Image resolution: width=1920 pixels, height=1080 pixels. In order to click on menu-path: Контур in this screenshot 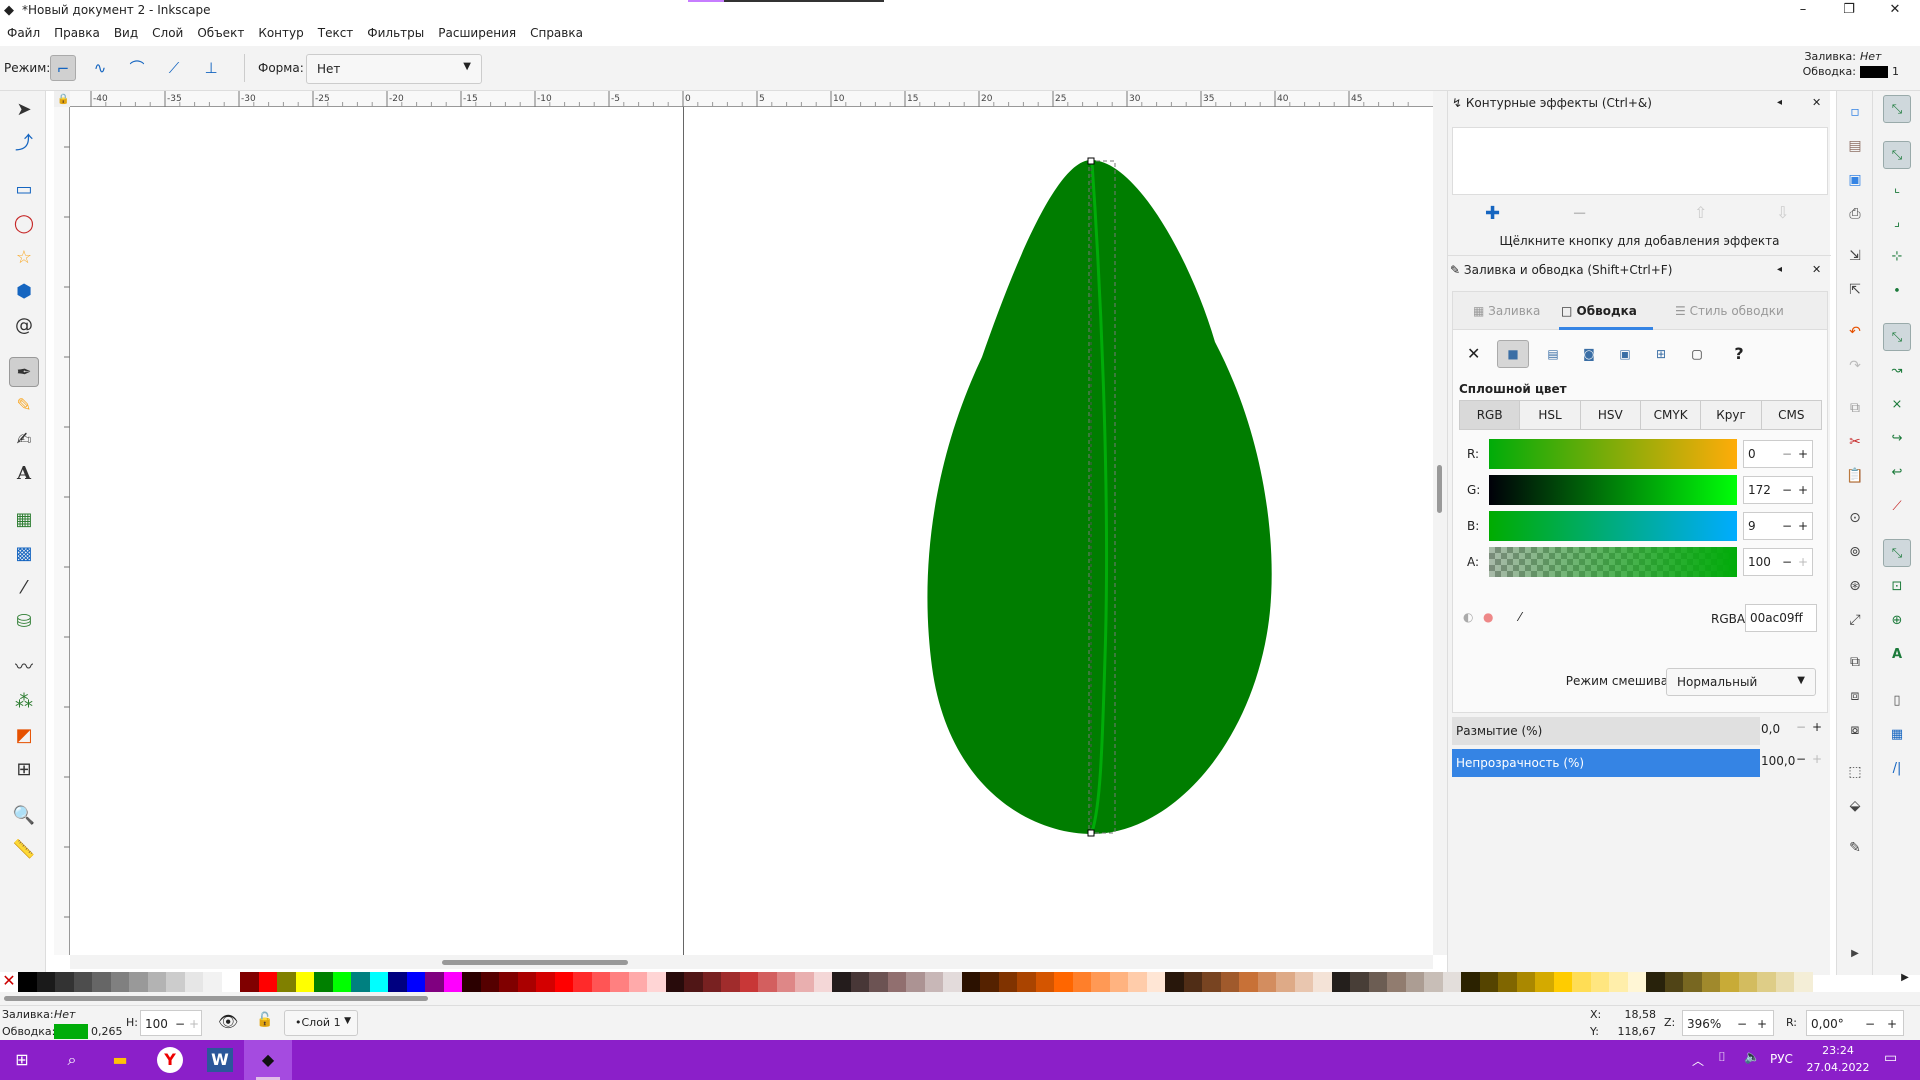, I will do `click(280, 31)`.